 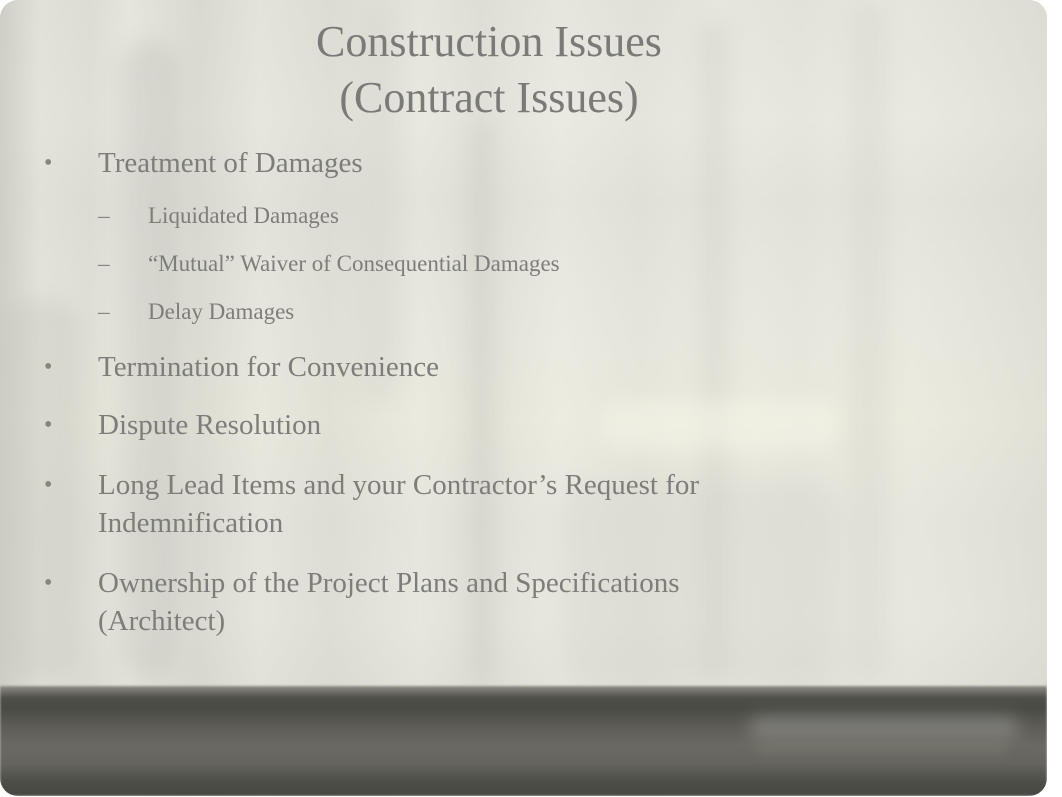 I want to click on sub-bullet-item: – Delay Damages, so click(x=196, y=312).